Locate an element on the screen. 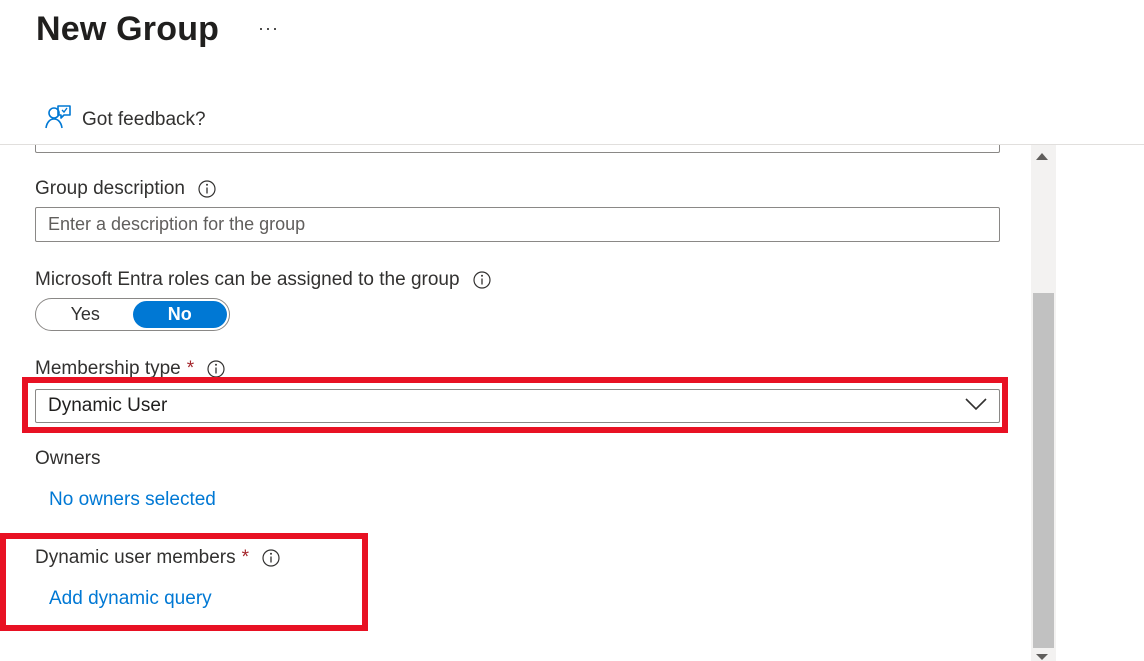  feedback-label: Got feedback? is located at coordinates (144, 119).